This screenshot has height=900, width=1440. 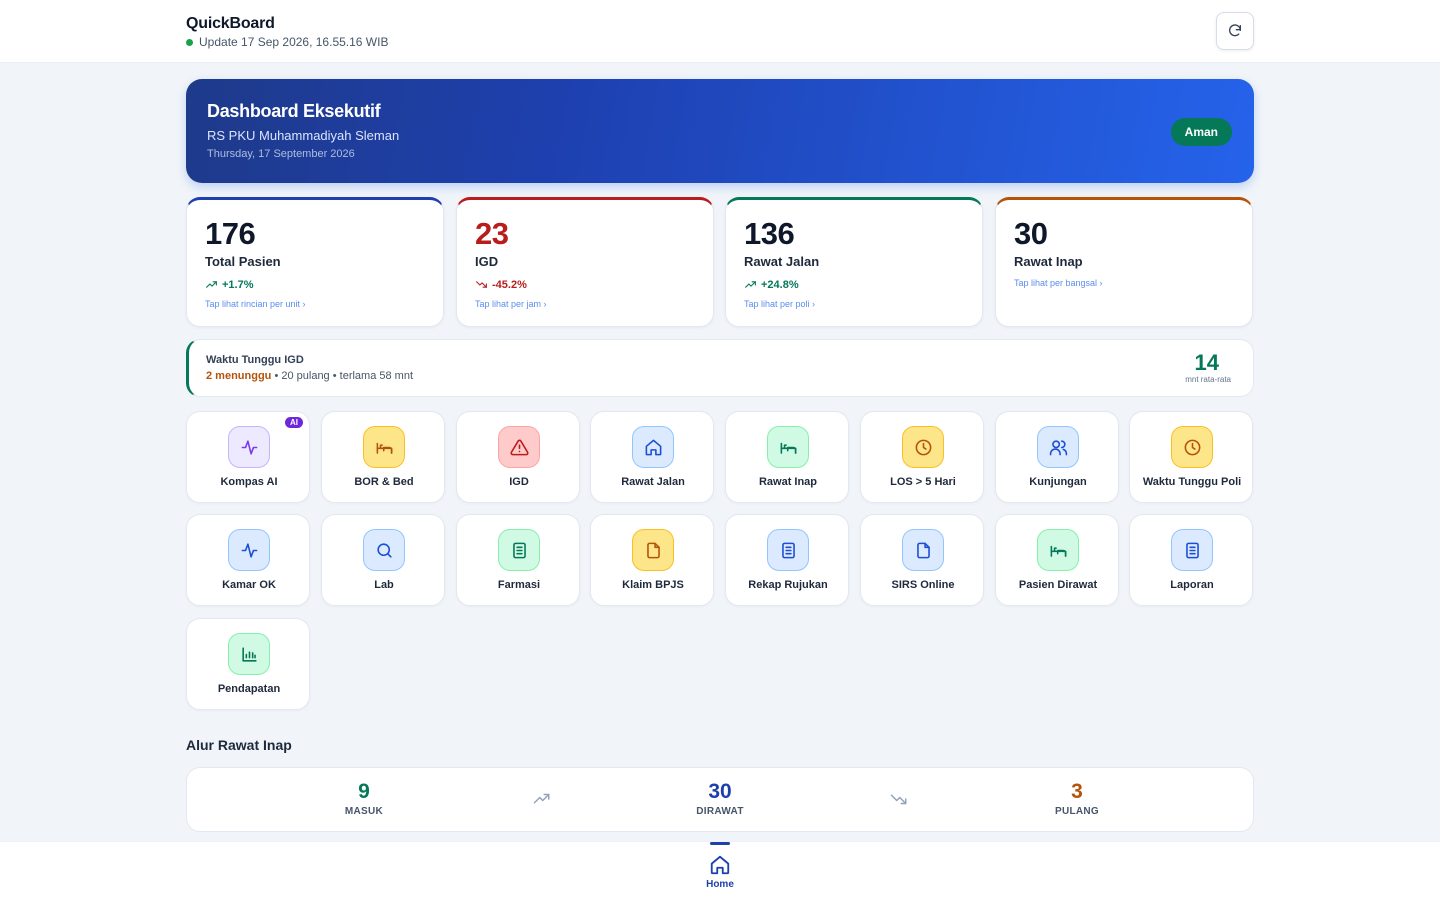 What do you see at coordinates (1206, 362) in the screenshot?
I see `wait-average-value: 14` at bounding box center [1206, 362].